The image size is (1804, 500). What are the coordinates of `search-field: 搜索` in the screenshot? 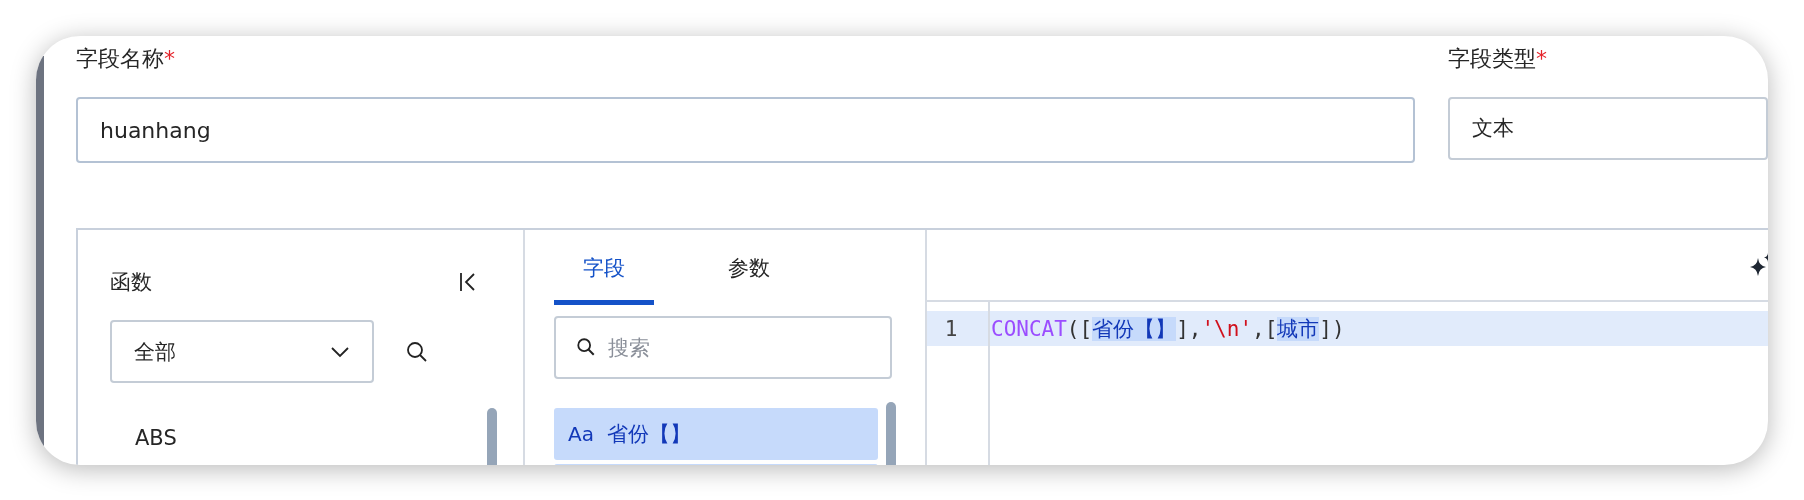 It's located at (723, 347).